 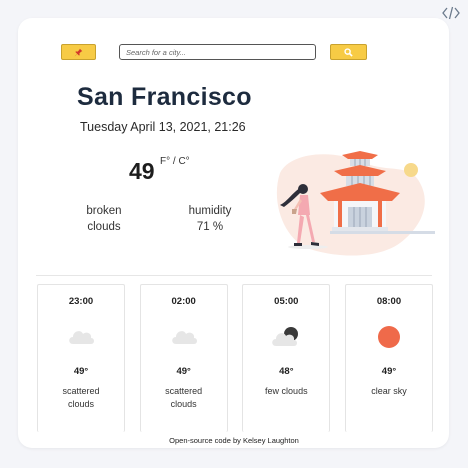 What do you see at coordinates (175, 161) in the screenshot?
I see `unit-toggle: F° / C°` at bounding box center [175, 161].